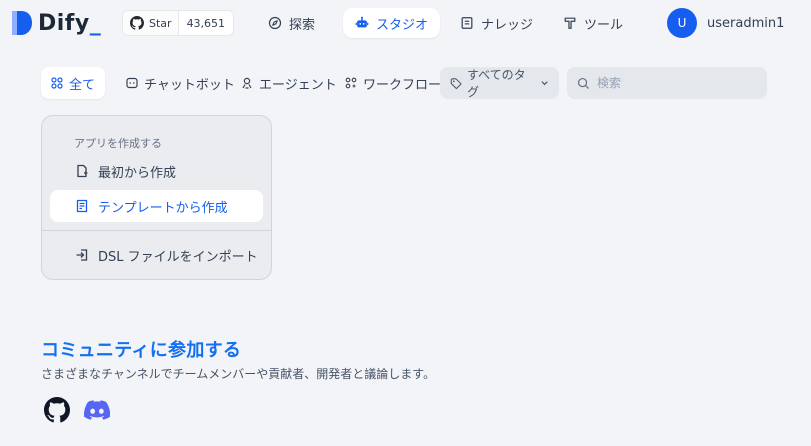 This screenshot has width=811, height=446. I want to click on book-icon, so click(467, 23).